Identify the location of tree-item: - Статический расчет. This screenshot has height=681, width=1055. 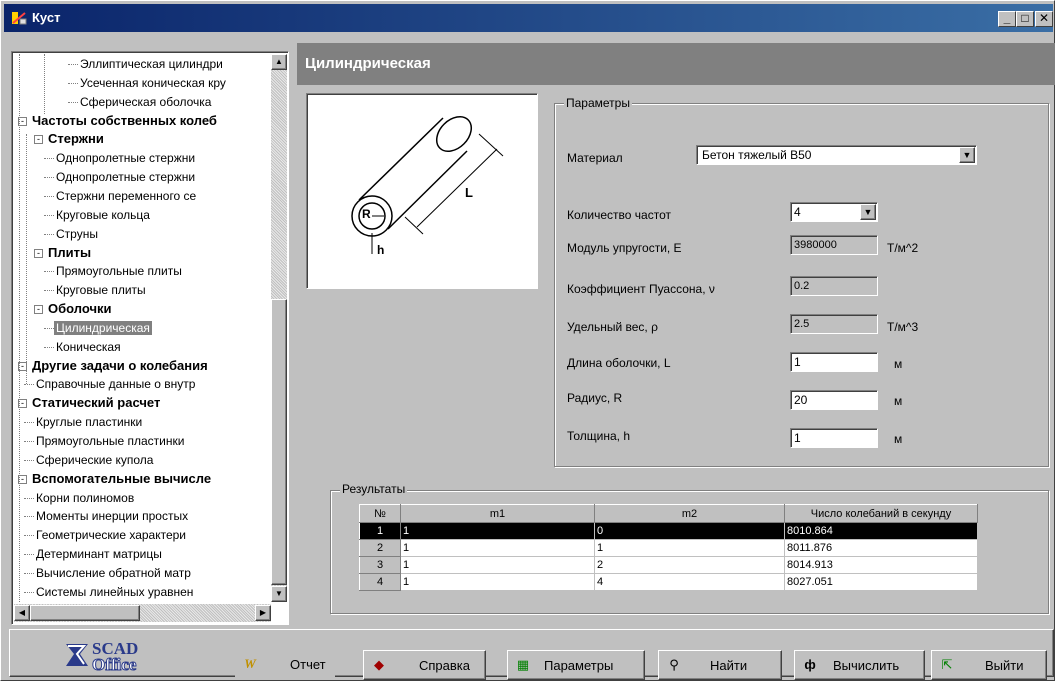
(90, 403).